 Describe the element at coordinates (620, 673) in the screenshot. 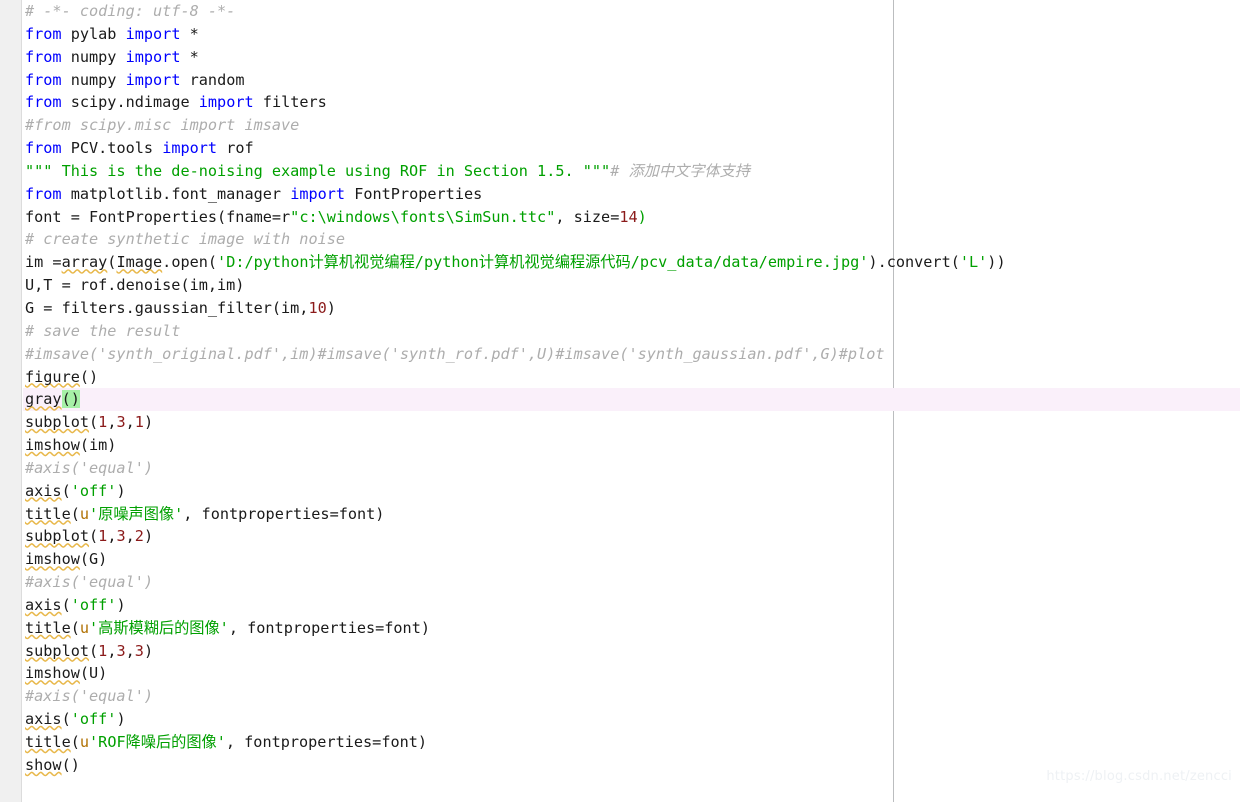

I see `code-line: 30imshow(U)` at that location.